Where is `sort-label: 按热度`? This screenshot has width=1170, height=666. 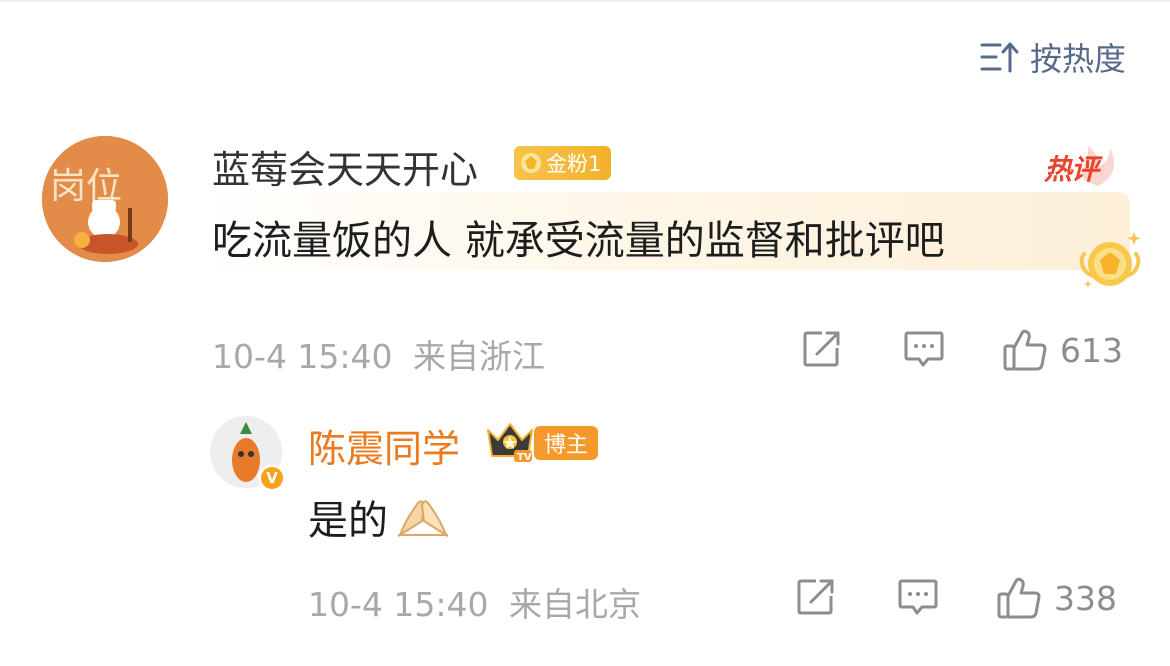
sort-label: 按热度 is located at coordinates (1077, 59).